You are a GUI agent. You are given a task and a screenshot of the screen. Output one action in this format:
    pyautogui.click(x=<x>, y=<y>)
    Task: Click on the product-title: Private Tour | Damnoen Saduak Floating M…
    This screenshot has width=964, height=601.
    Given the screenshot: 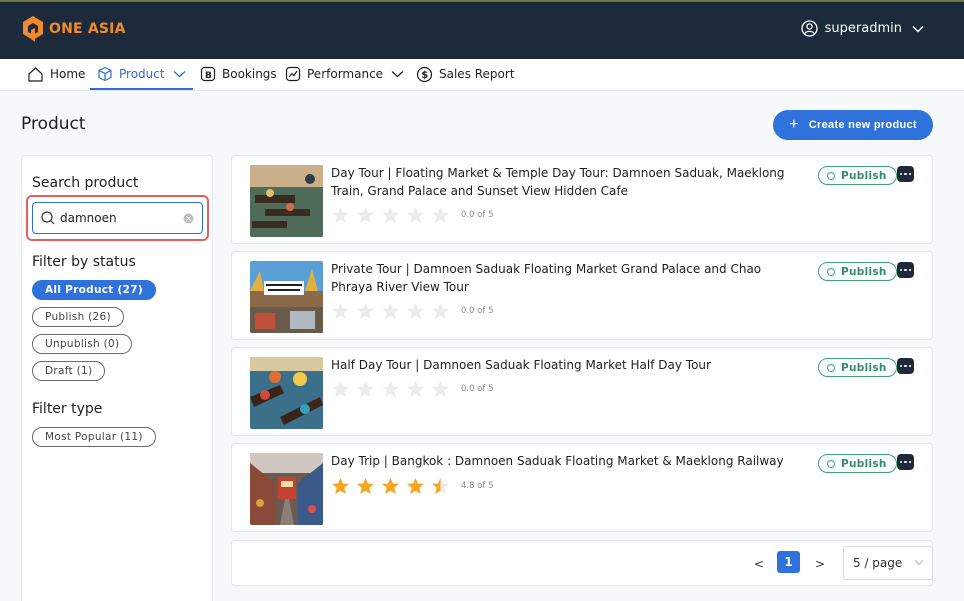 What is the action you would take?
    pyautogui.click(x=566, y=278)
    